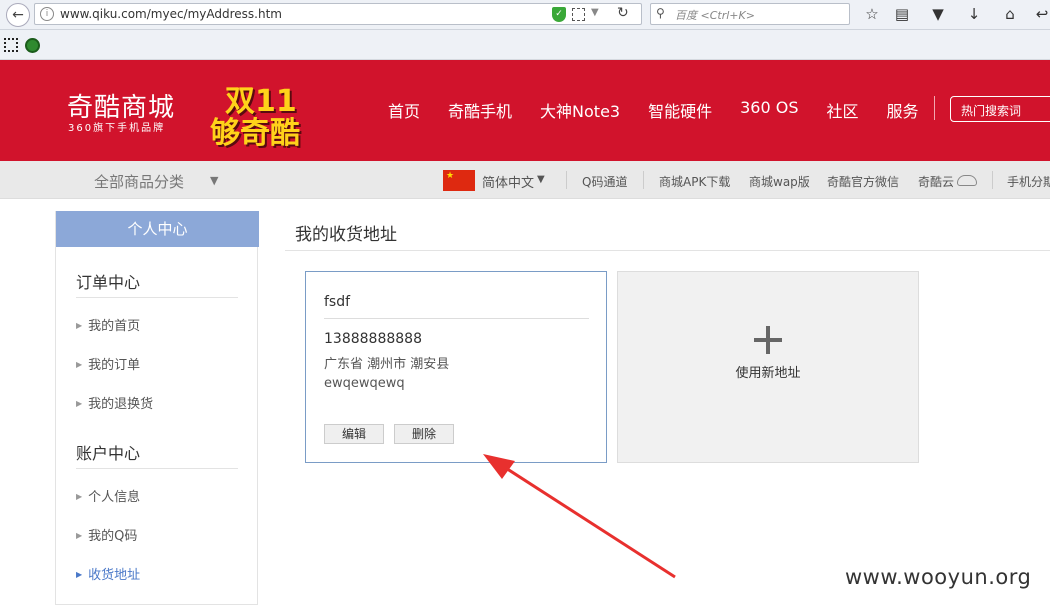  I want to click on reading-list-icon: ▤, so click(902, 14).